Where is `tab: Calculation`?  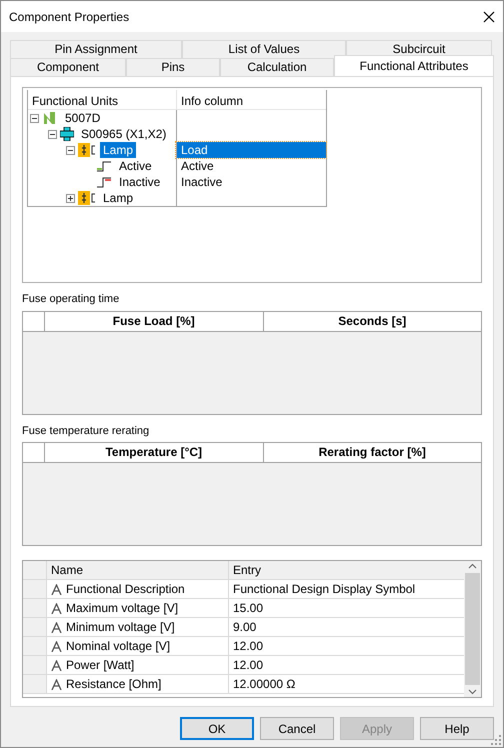 tab: Calculation is located at coordinates (277, 67).